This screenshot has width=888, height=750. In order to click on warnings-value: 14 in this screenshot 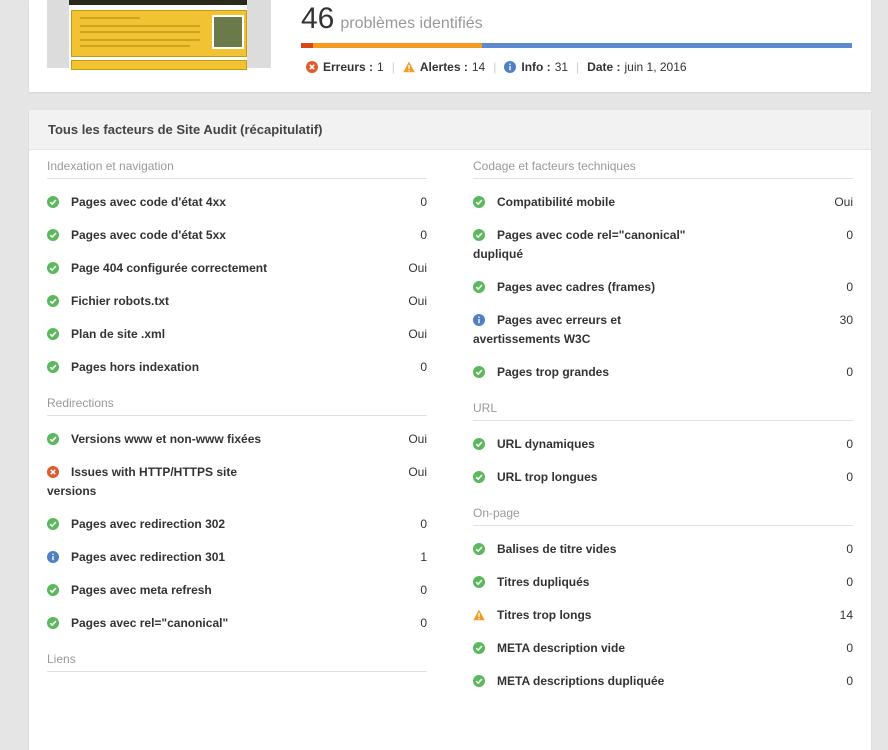, I will do `click(478, 67)`.